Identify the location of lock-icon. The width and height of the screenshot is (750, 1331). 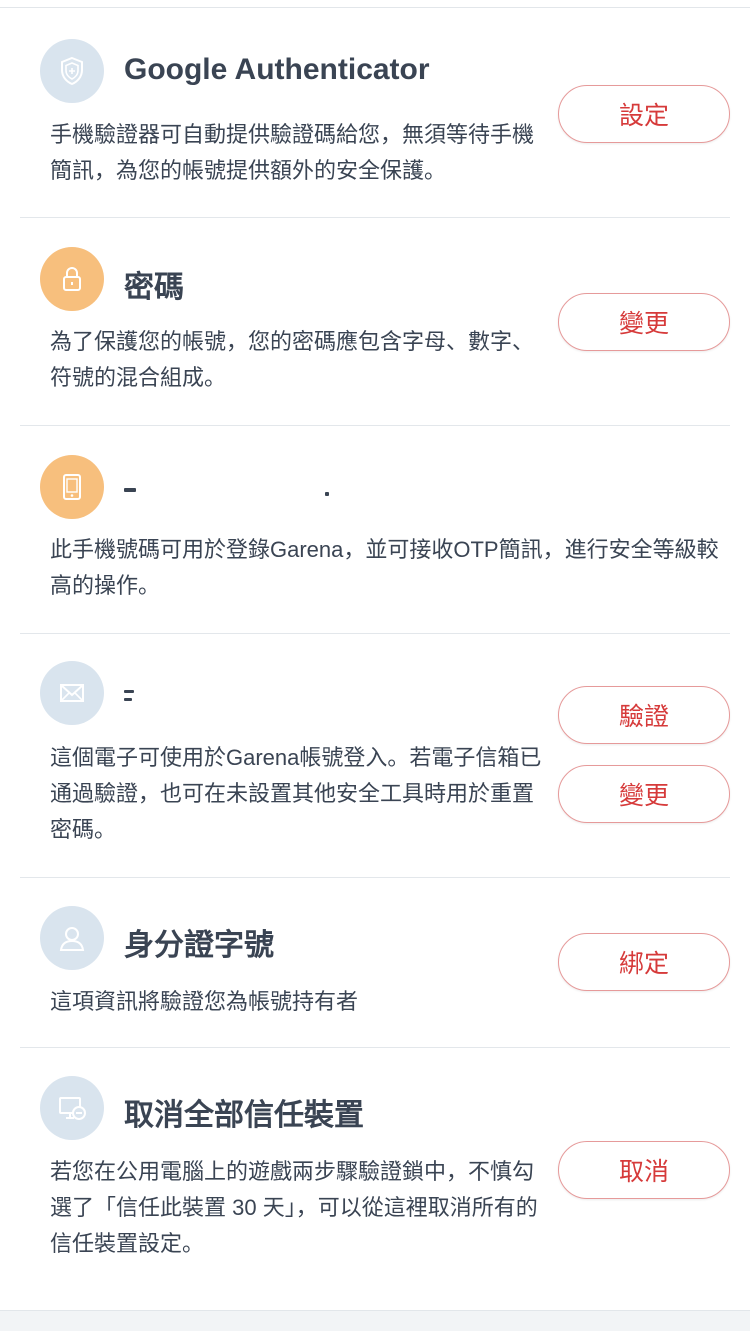
(72, 279).